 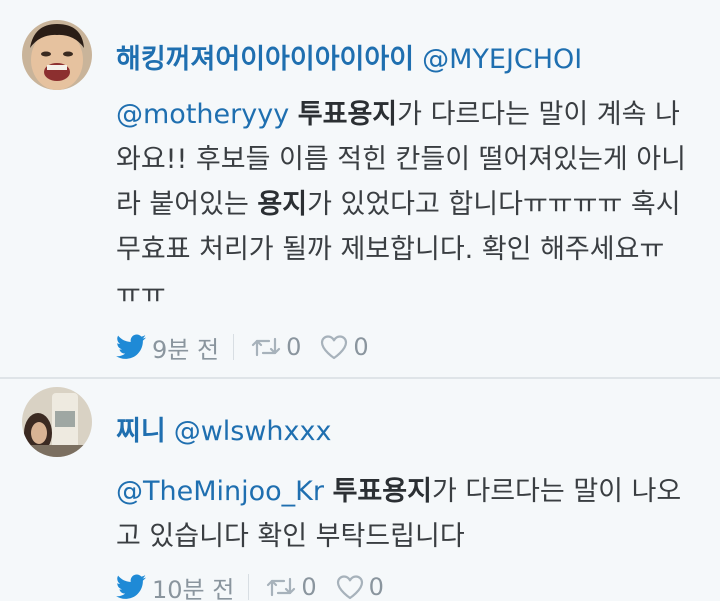 I want to click on tweet-header: 해킹꺼져어이아이아이아이 @MYEJCHOI, so click(x=349, y=56).